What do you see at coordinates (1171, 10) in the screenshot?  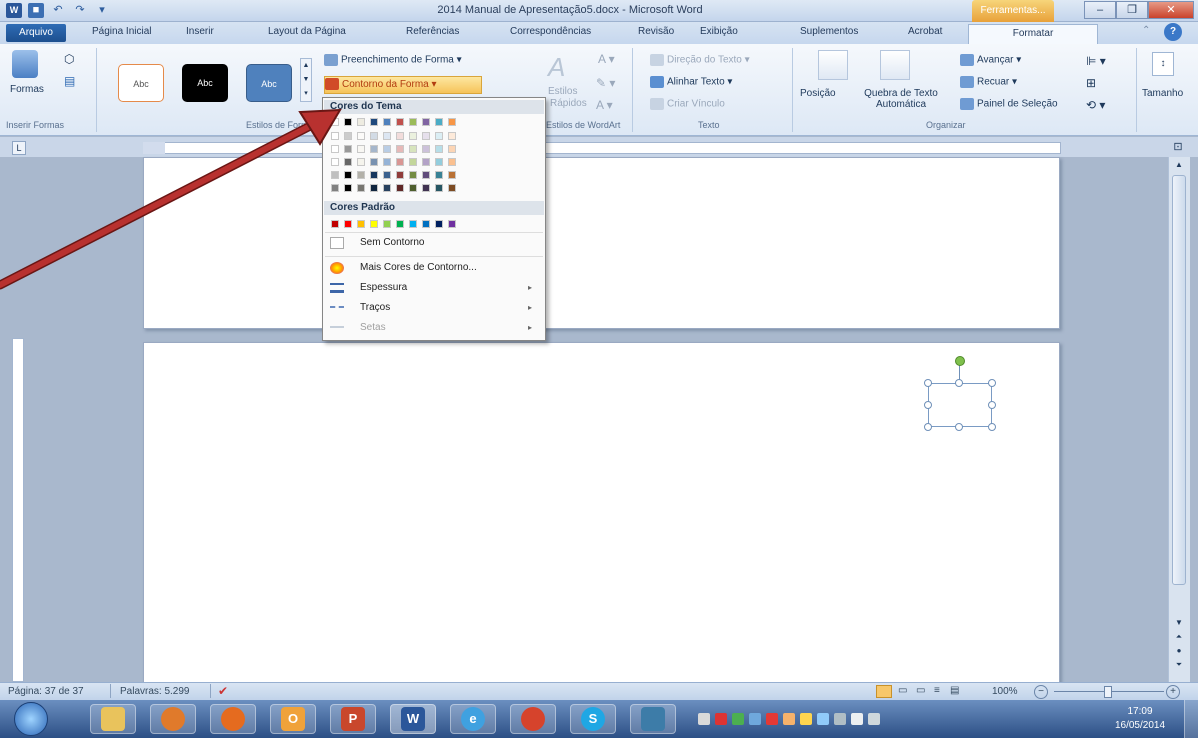 I see `close-button: ✕` at bounding box center [1171, 10].